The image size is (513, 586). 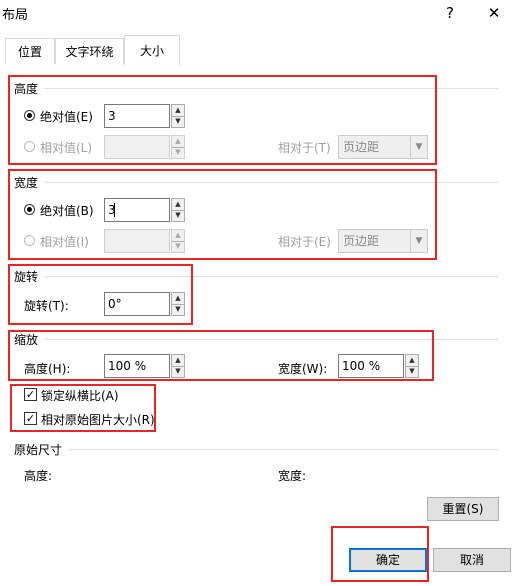 What do you see at coordinates (38, 450) in the screenshot?
I see `original-size-section-title: 原始尺寸` at bounding box center [38, 450].